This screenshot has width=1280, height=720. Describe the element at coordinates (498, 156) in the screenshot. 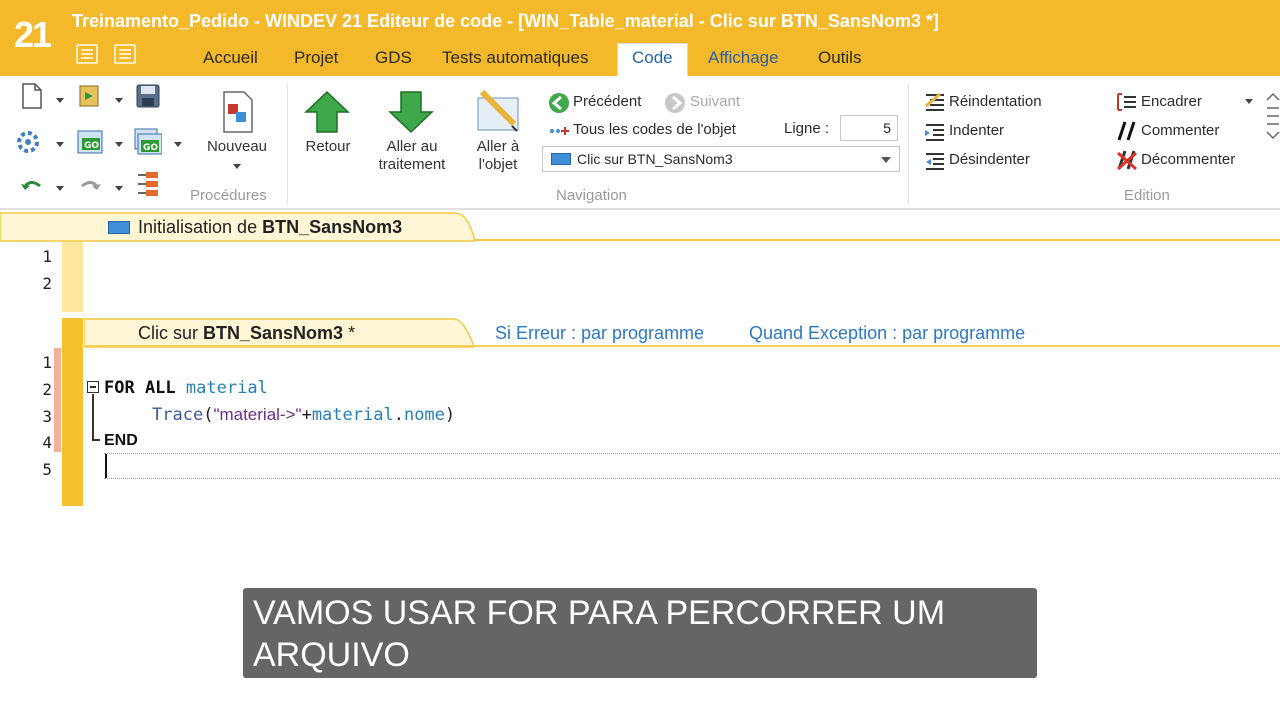

I see `aller-objet-button: Aller à l'objet` at that location.